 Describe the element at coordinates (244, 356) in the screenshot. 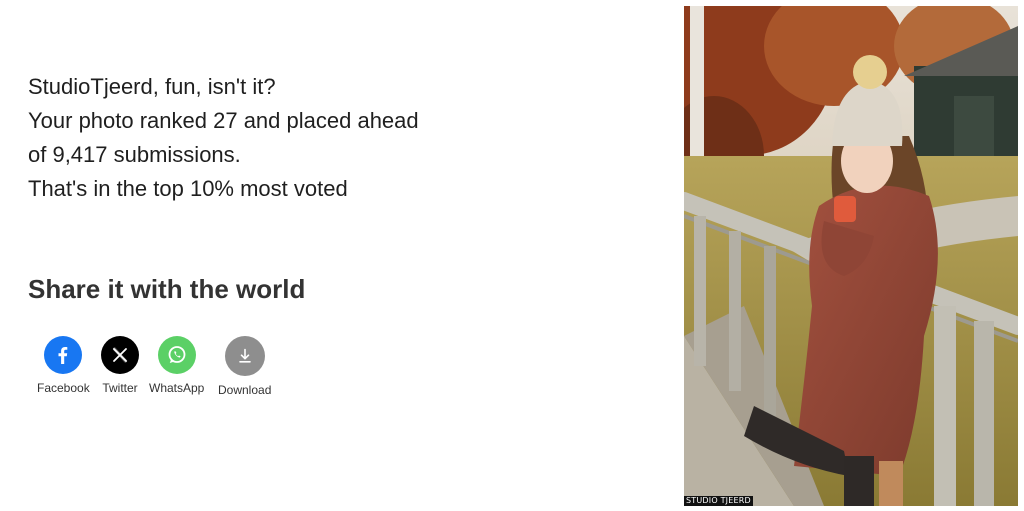

I see `download-icon` at that location.